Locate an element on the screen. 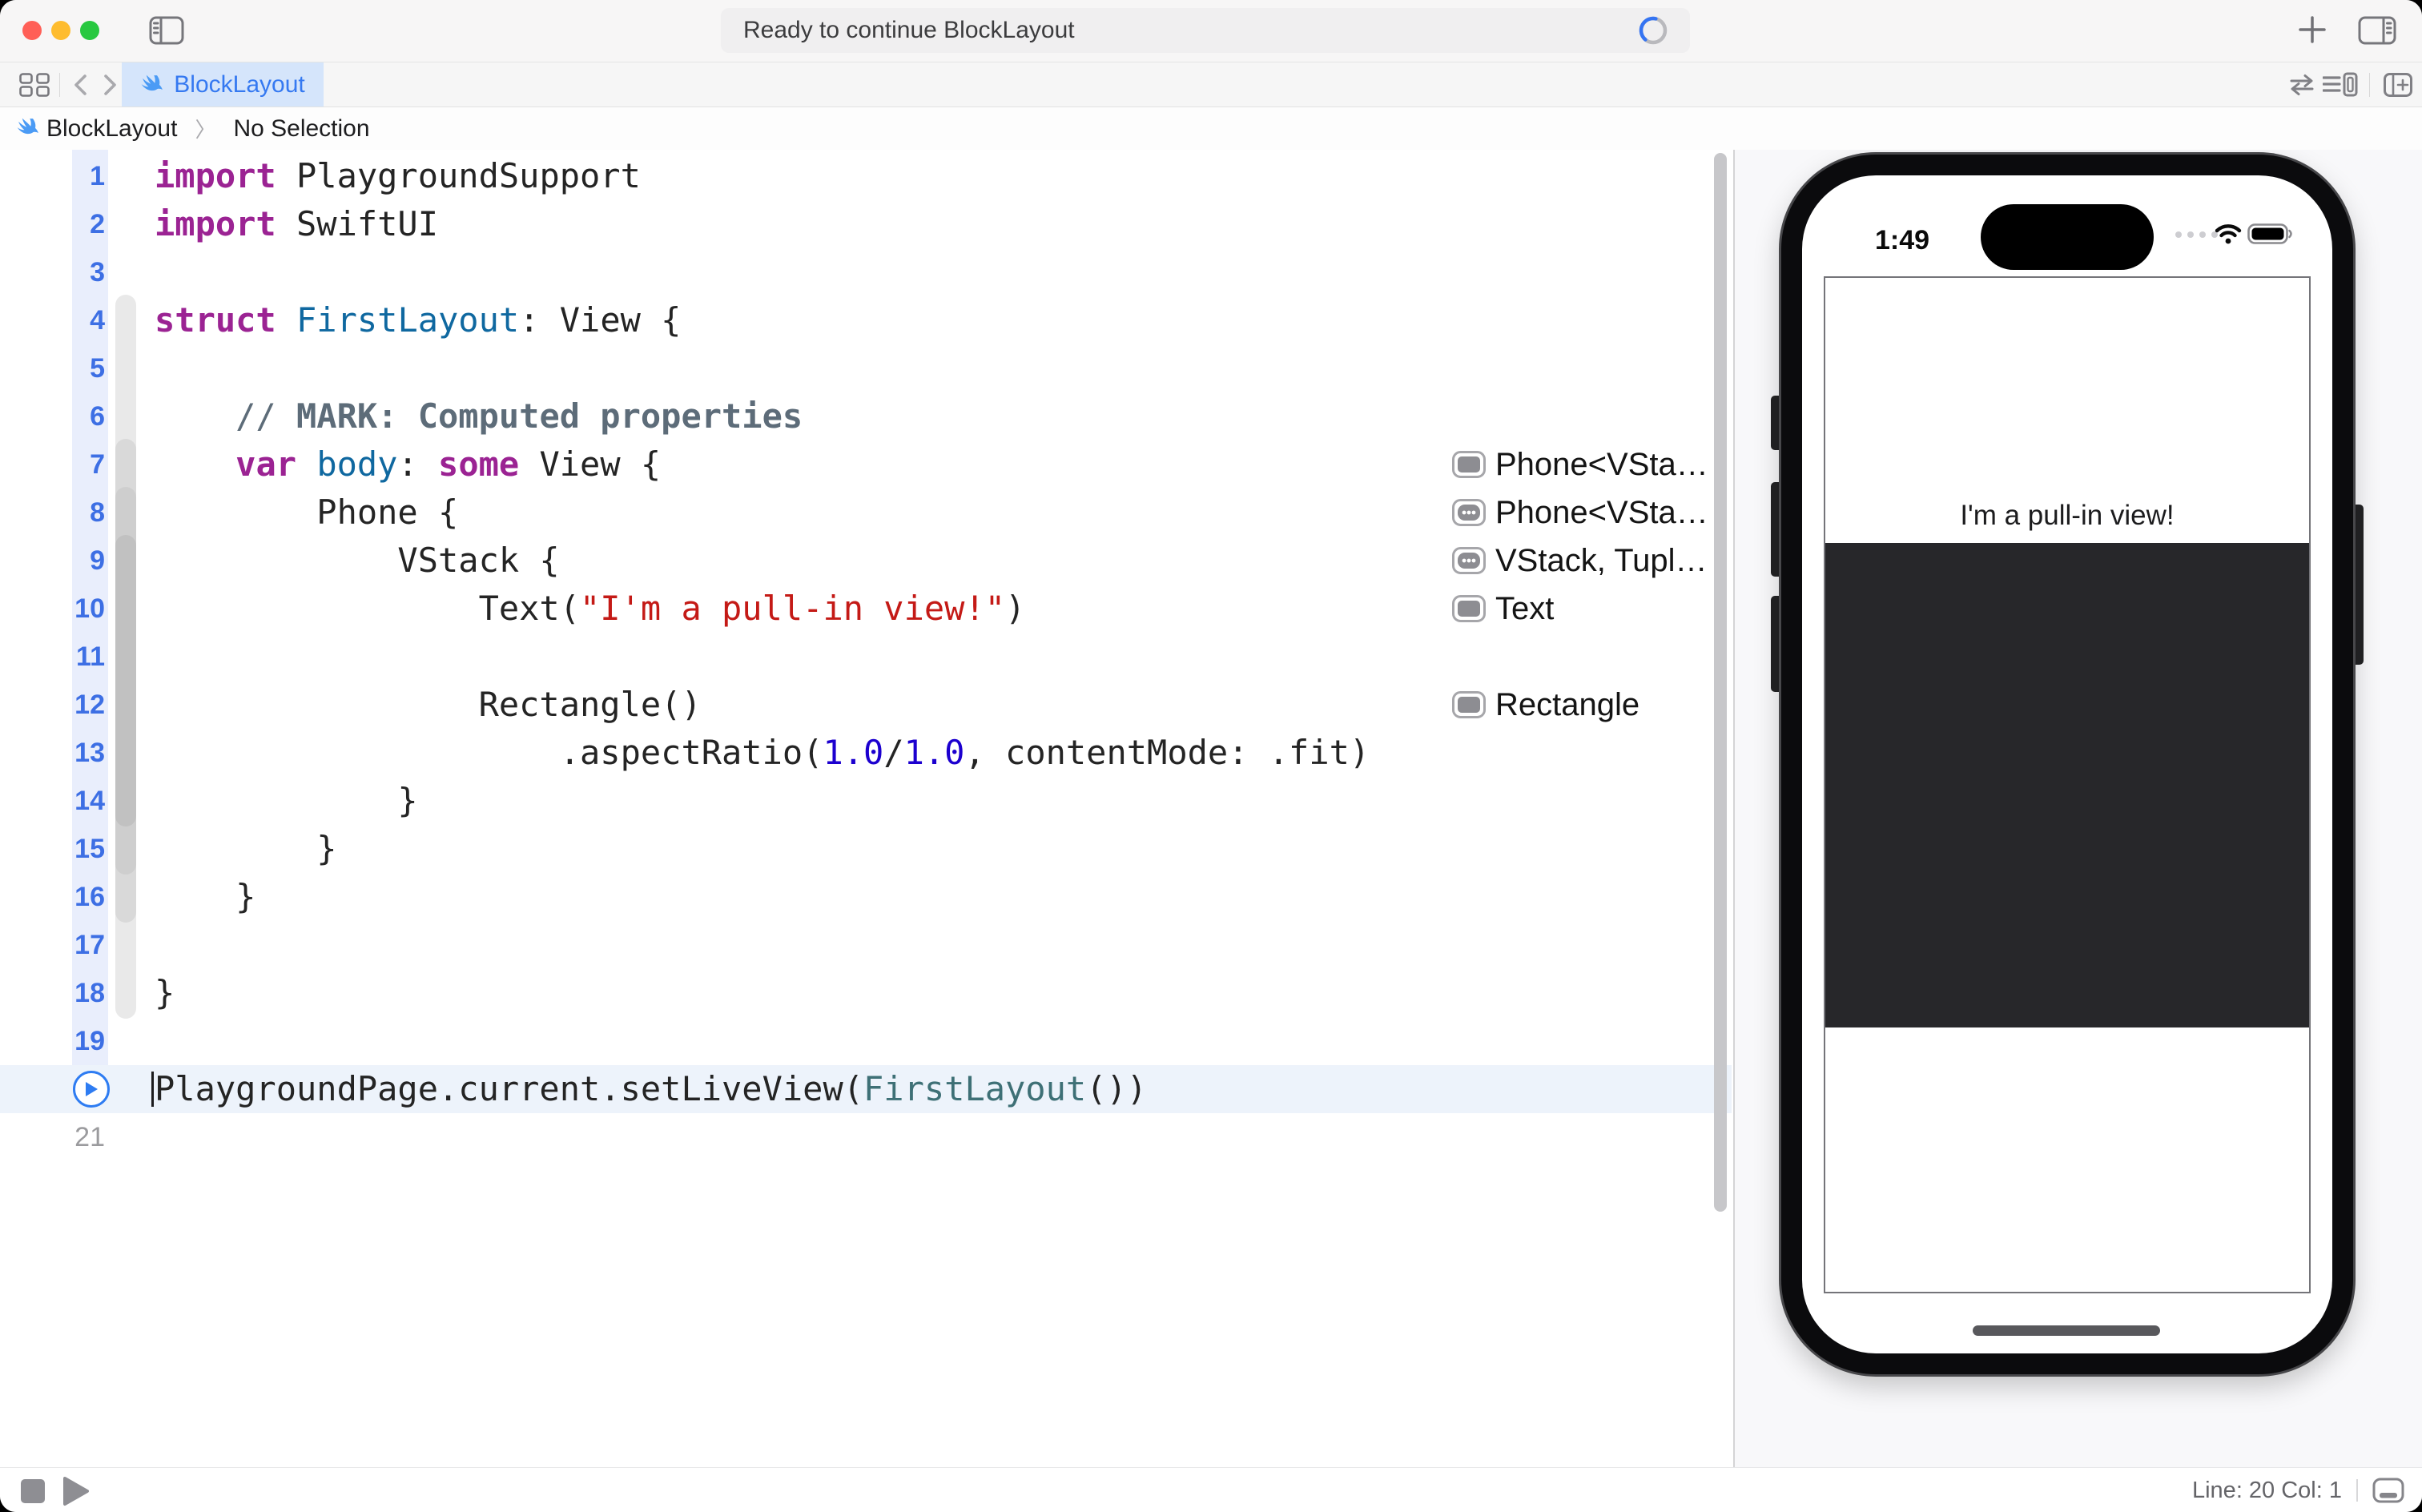  code-text: import PlaygroundSupport is located at coordinates (398, 175).